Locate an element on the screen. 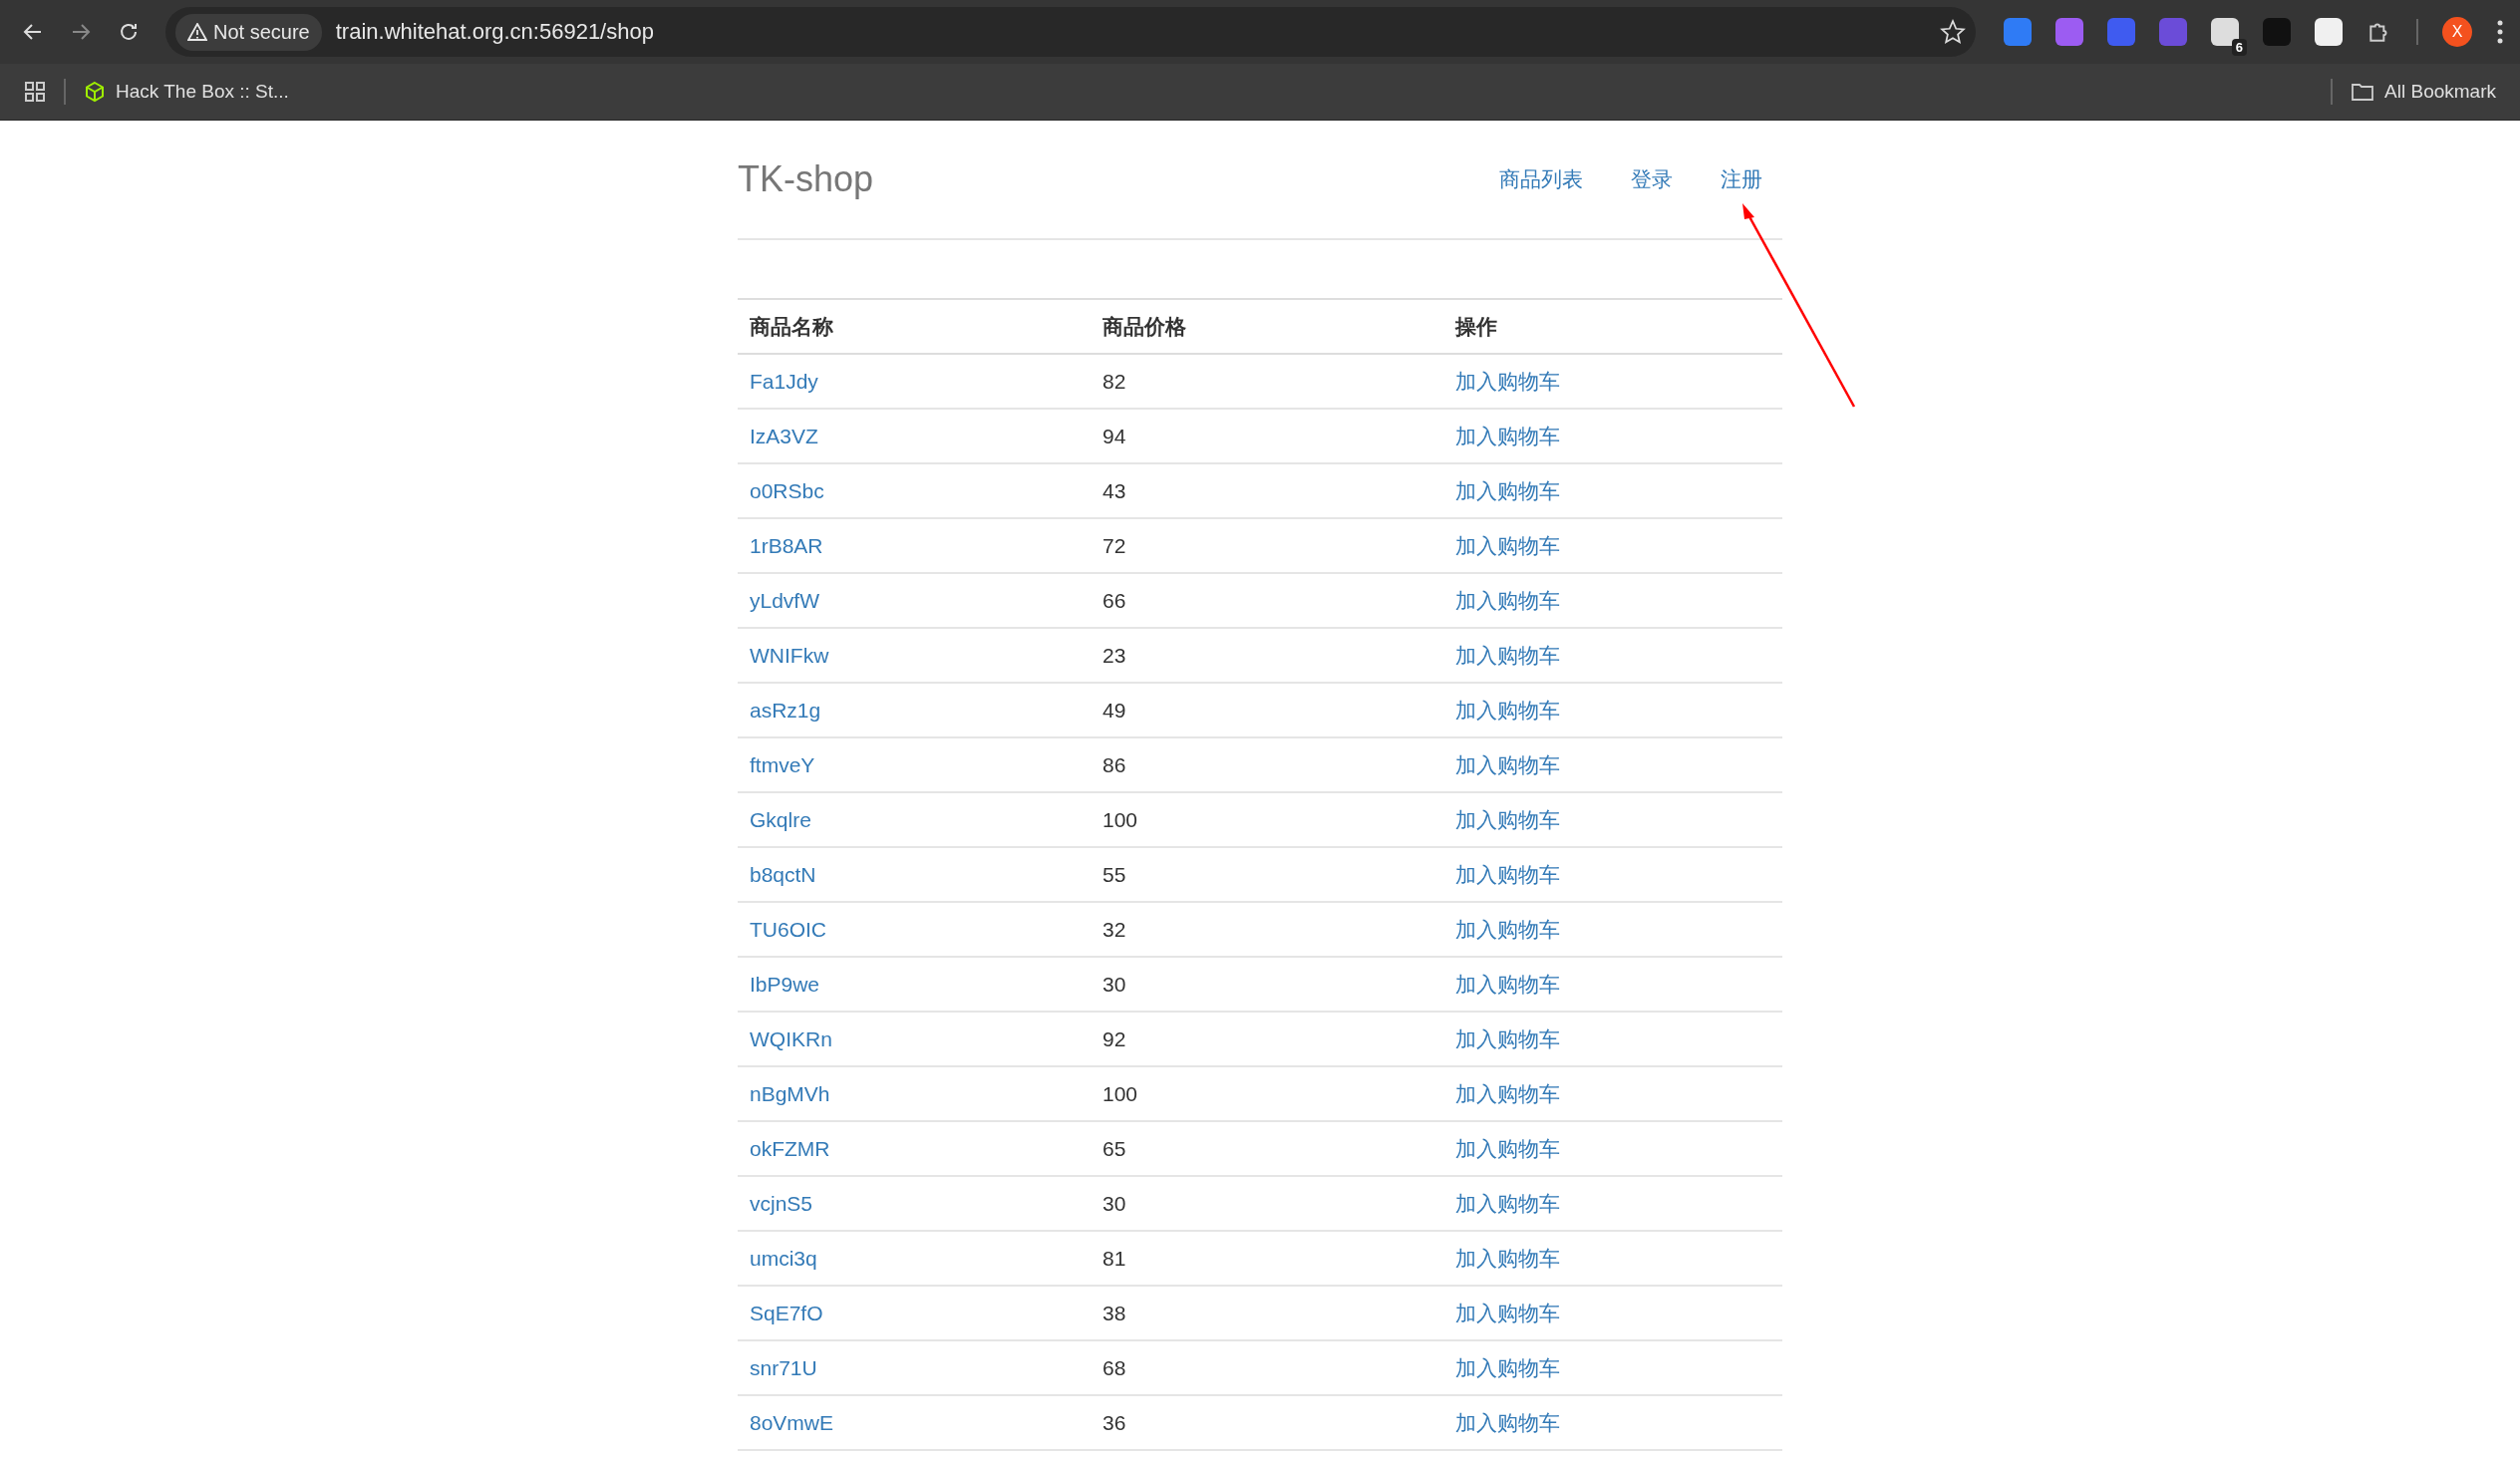 The height and width of the screenshot is (1457, 2520). column-header: 操作 is located at coordinates (1612, 326).